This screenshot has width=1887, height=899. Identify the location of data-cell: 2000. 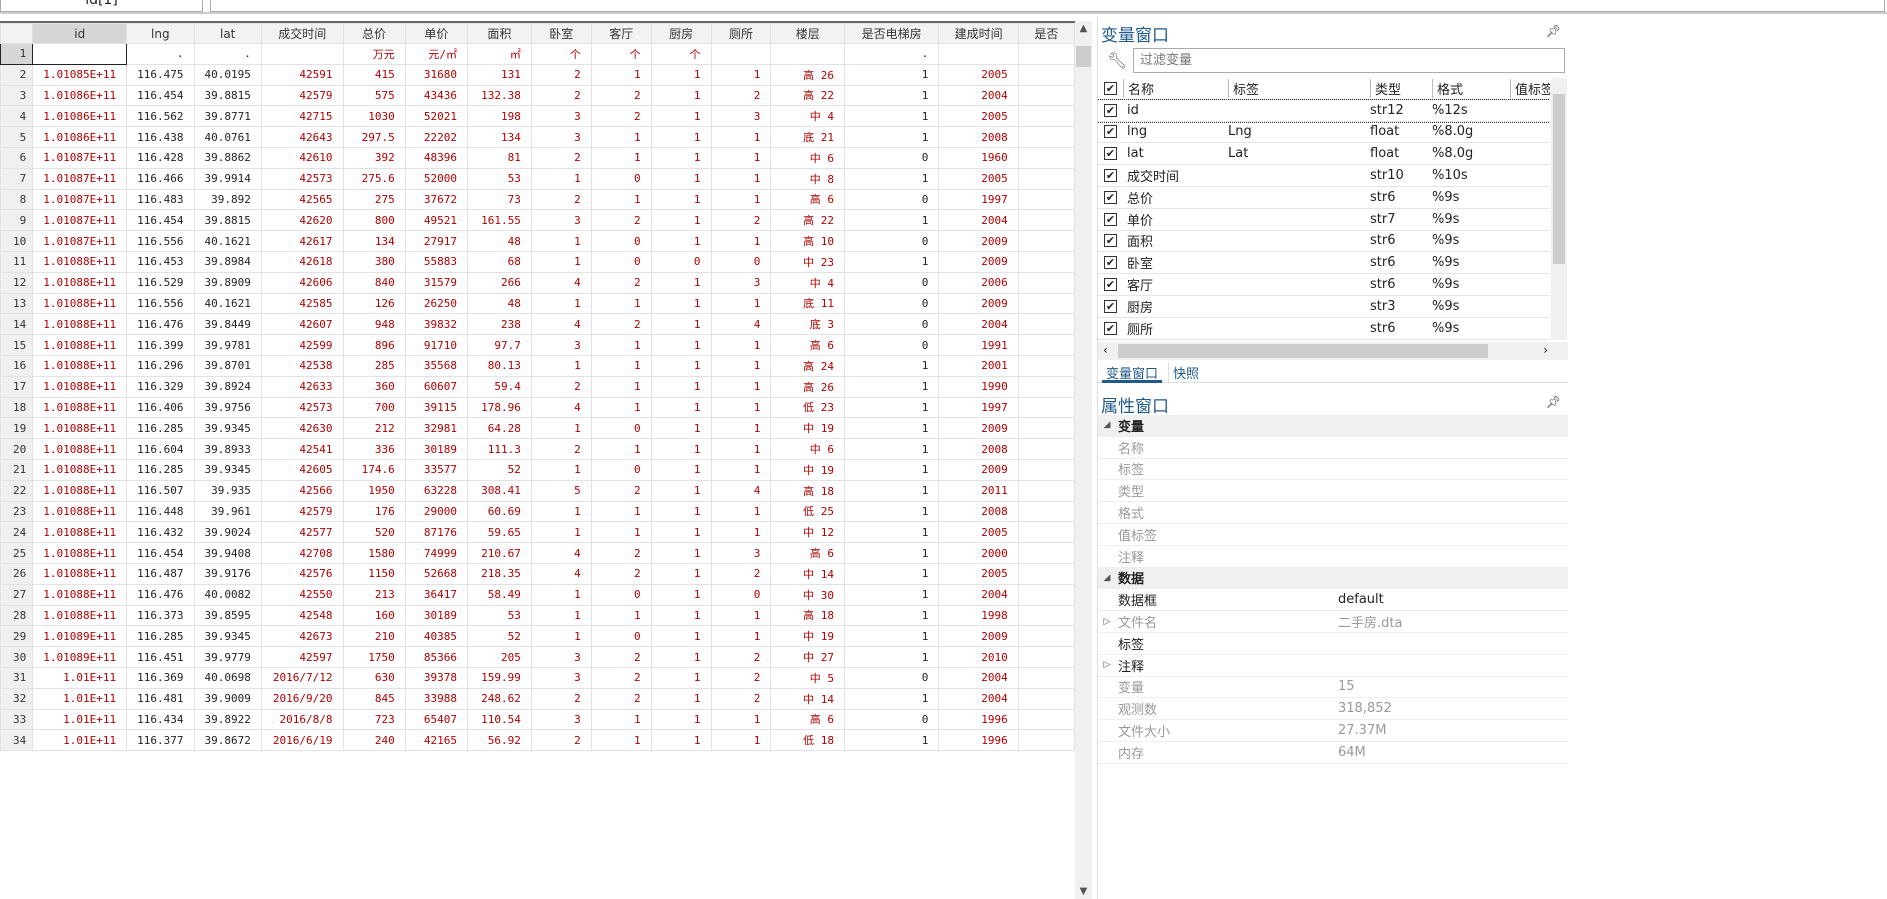
(978, 553).